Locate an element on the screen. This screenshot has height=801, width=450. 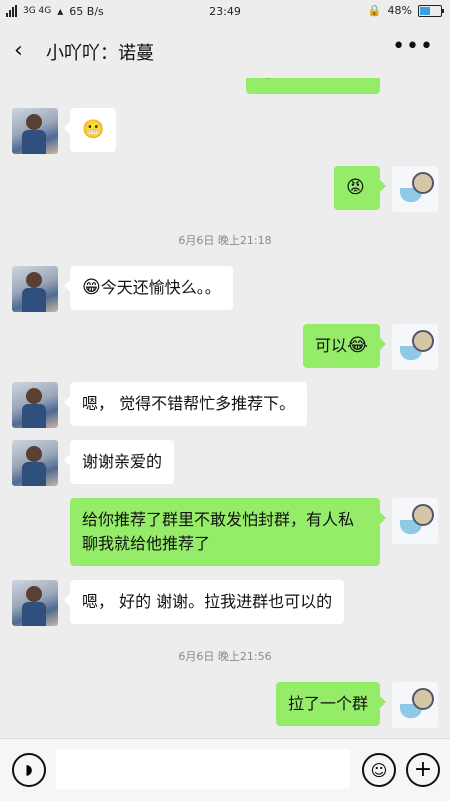
chat-title: 小吖吖：诺蔓 is located at coordinates (100, 53).